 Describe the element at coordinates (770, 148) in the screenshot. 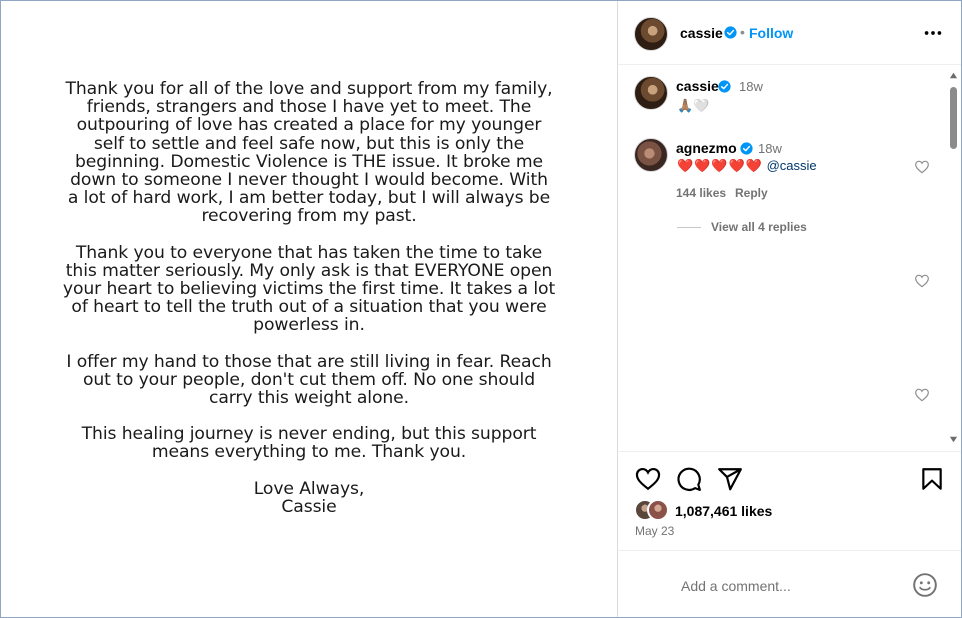

I see `comment-time: 18w` at that location.